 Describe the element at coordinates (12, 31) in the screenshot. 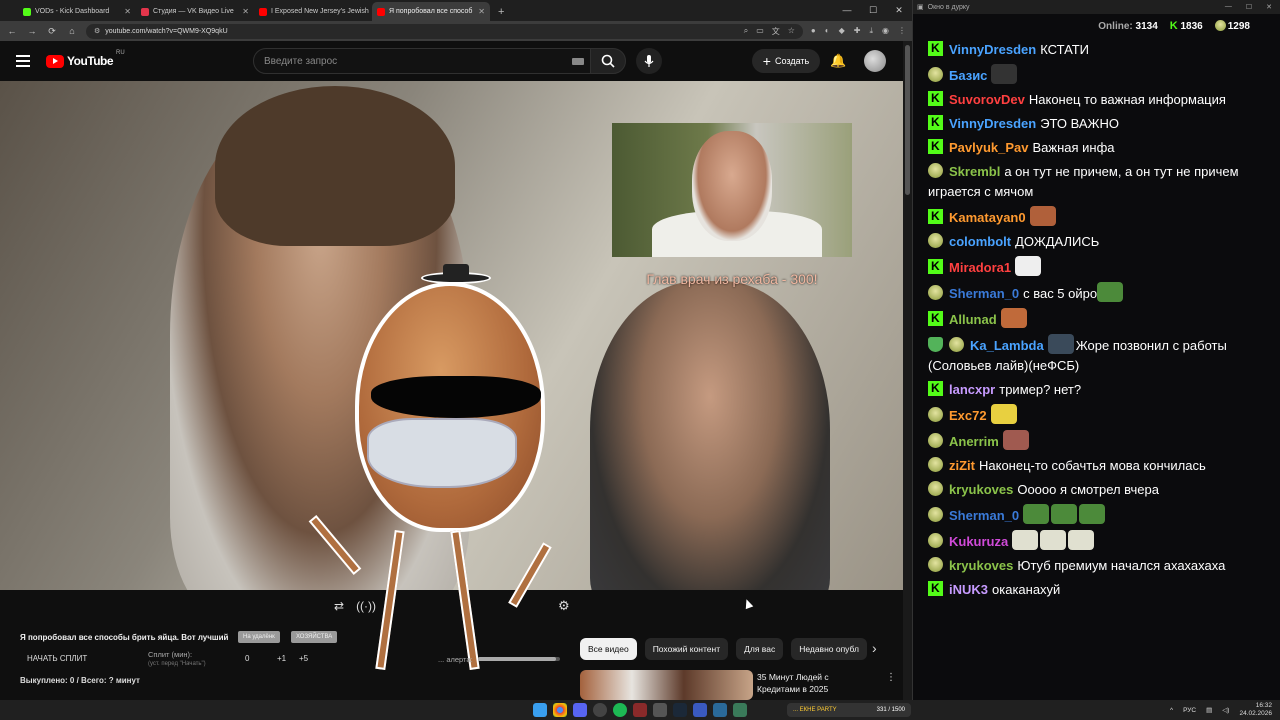

I see `back-icon: ←` at that location.